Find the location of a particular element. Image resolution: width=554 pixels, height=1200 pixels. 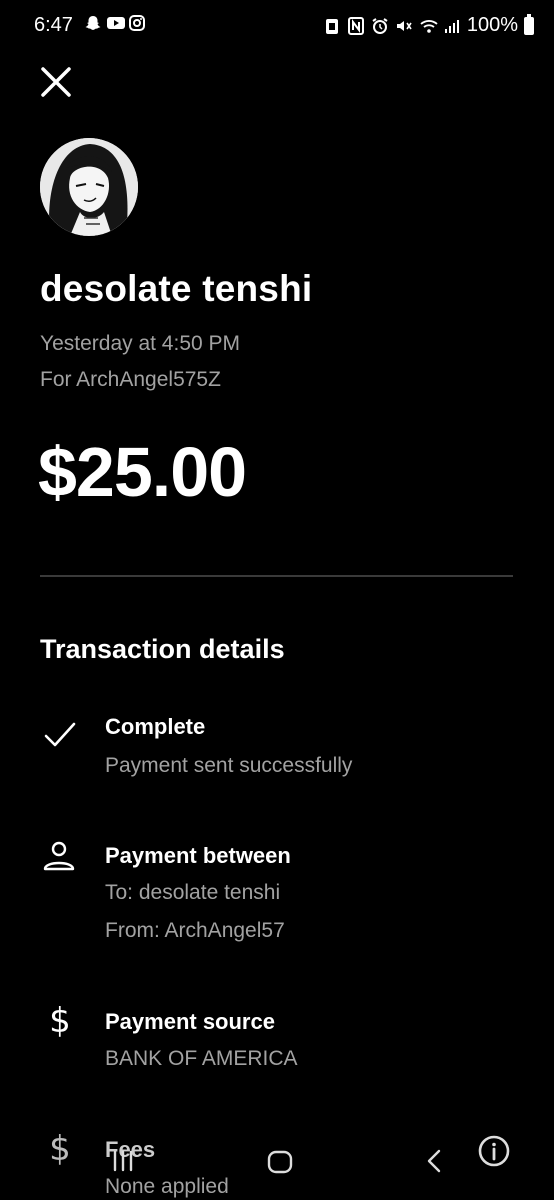

notification-icons is located at coordinates (115, 23).